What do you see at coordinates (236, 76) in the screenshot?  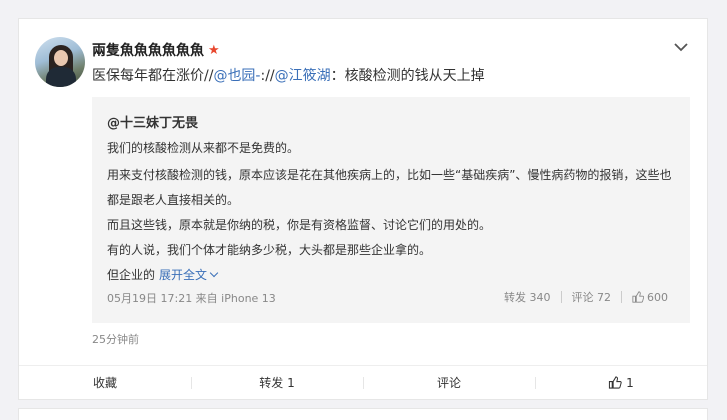 I see `mention-link: @也园-` at bounding box center [236, 76].